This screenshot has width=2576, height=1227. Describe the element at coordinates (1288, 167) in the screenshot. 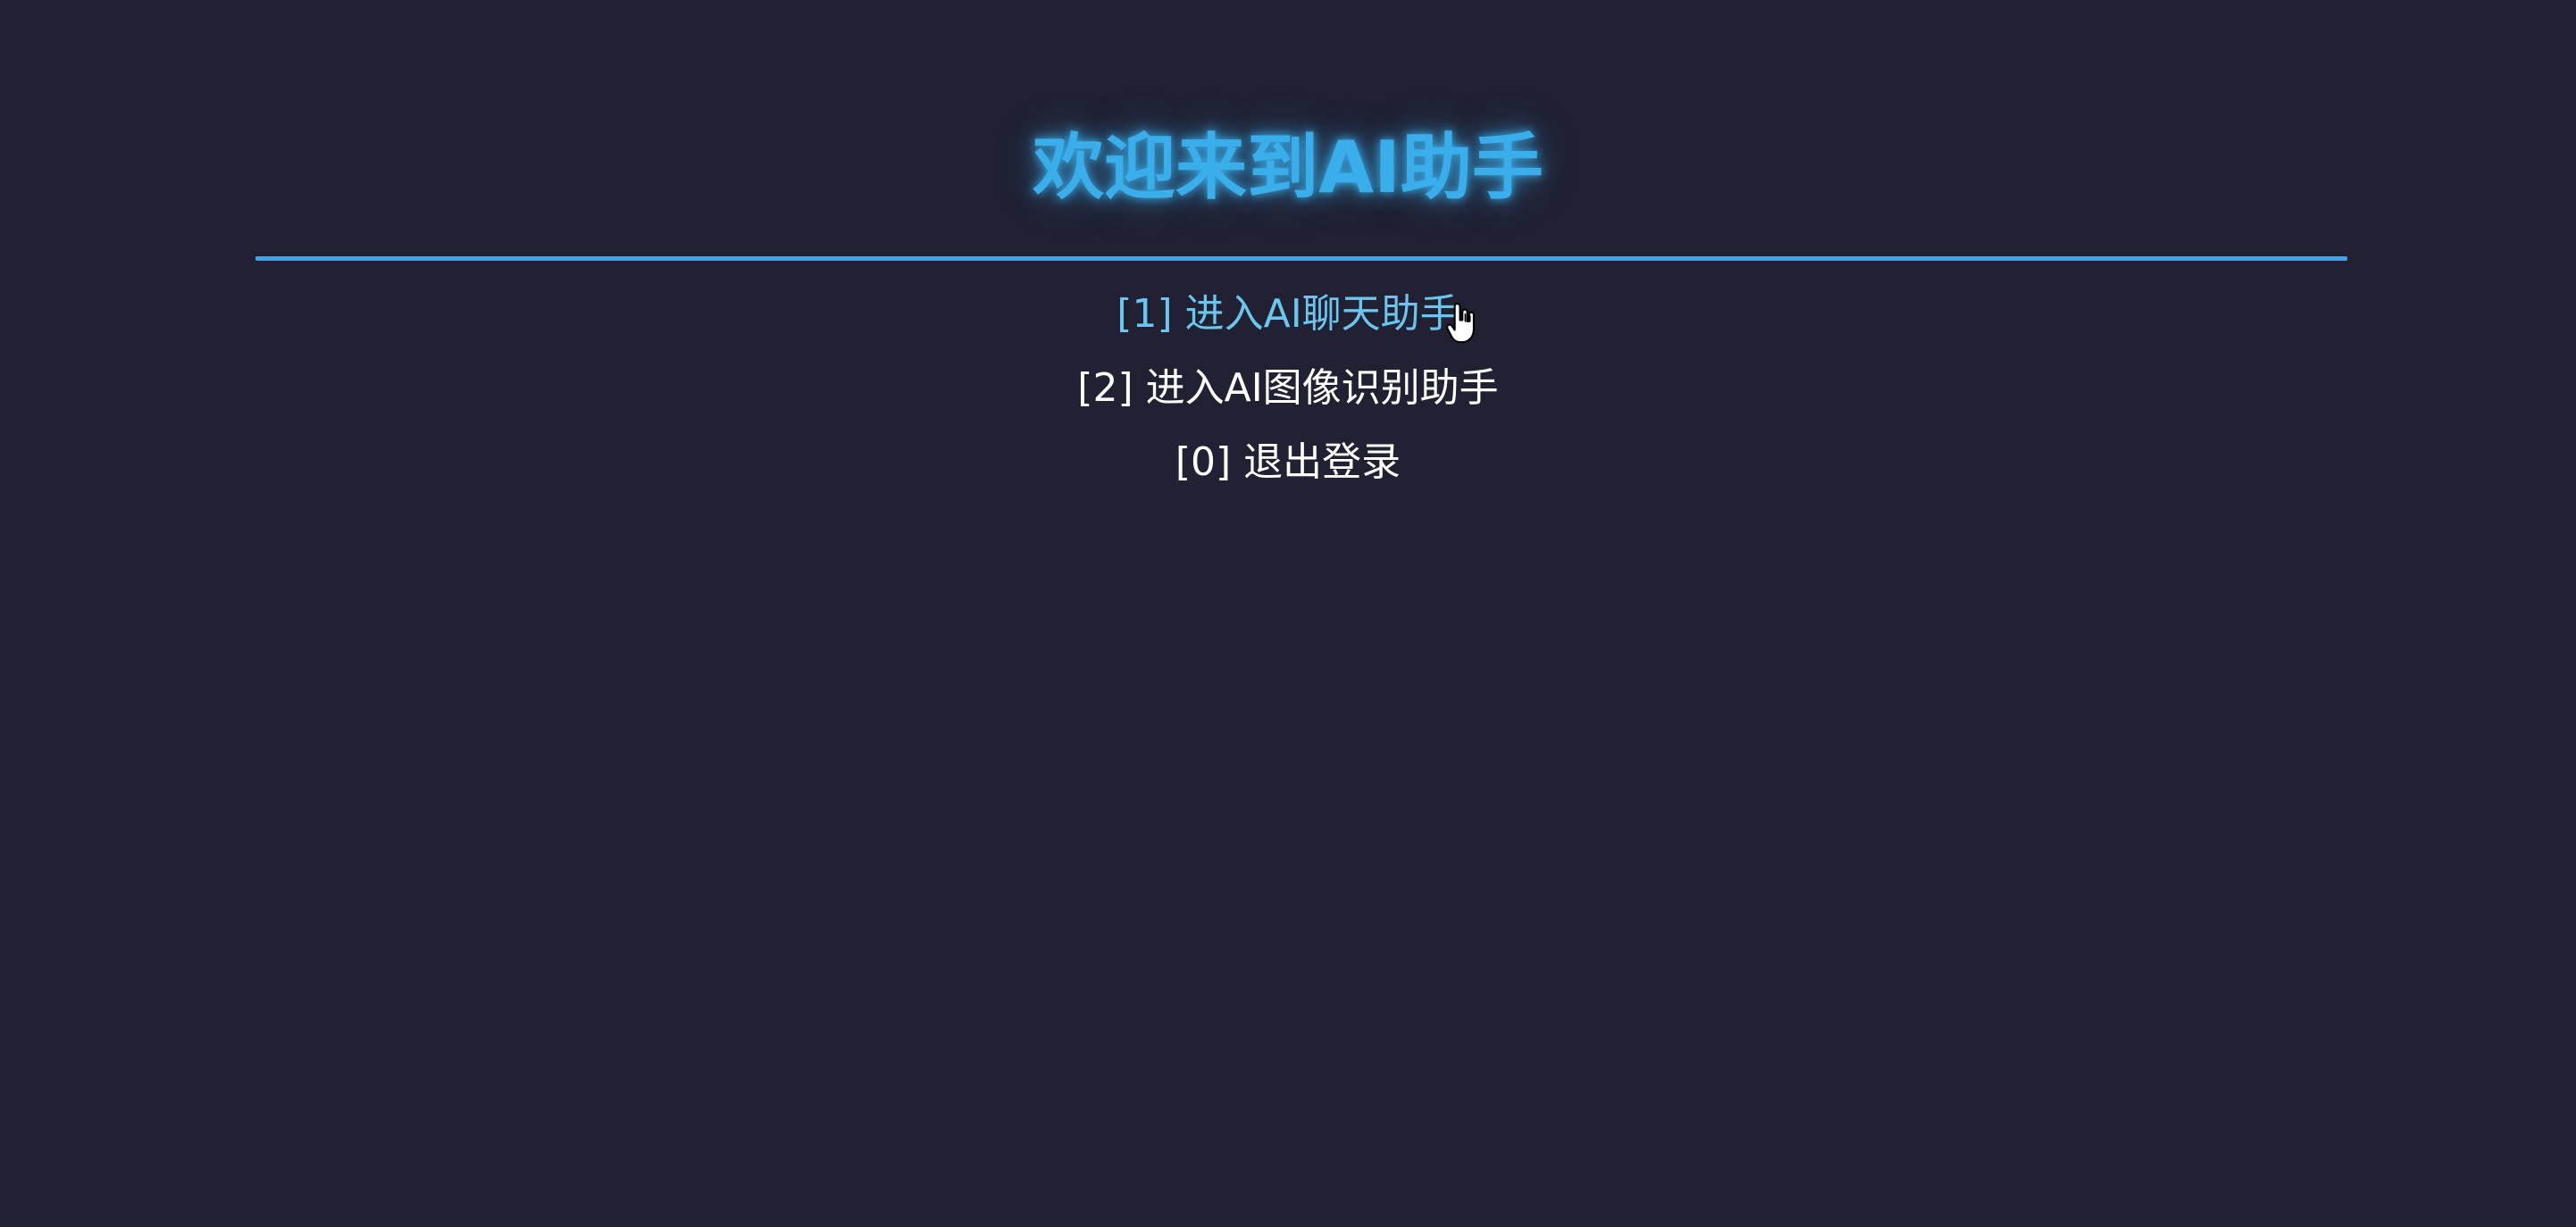

I see `page-title: 欢迎来到AI助手` at that location.